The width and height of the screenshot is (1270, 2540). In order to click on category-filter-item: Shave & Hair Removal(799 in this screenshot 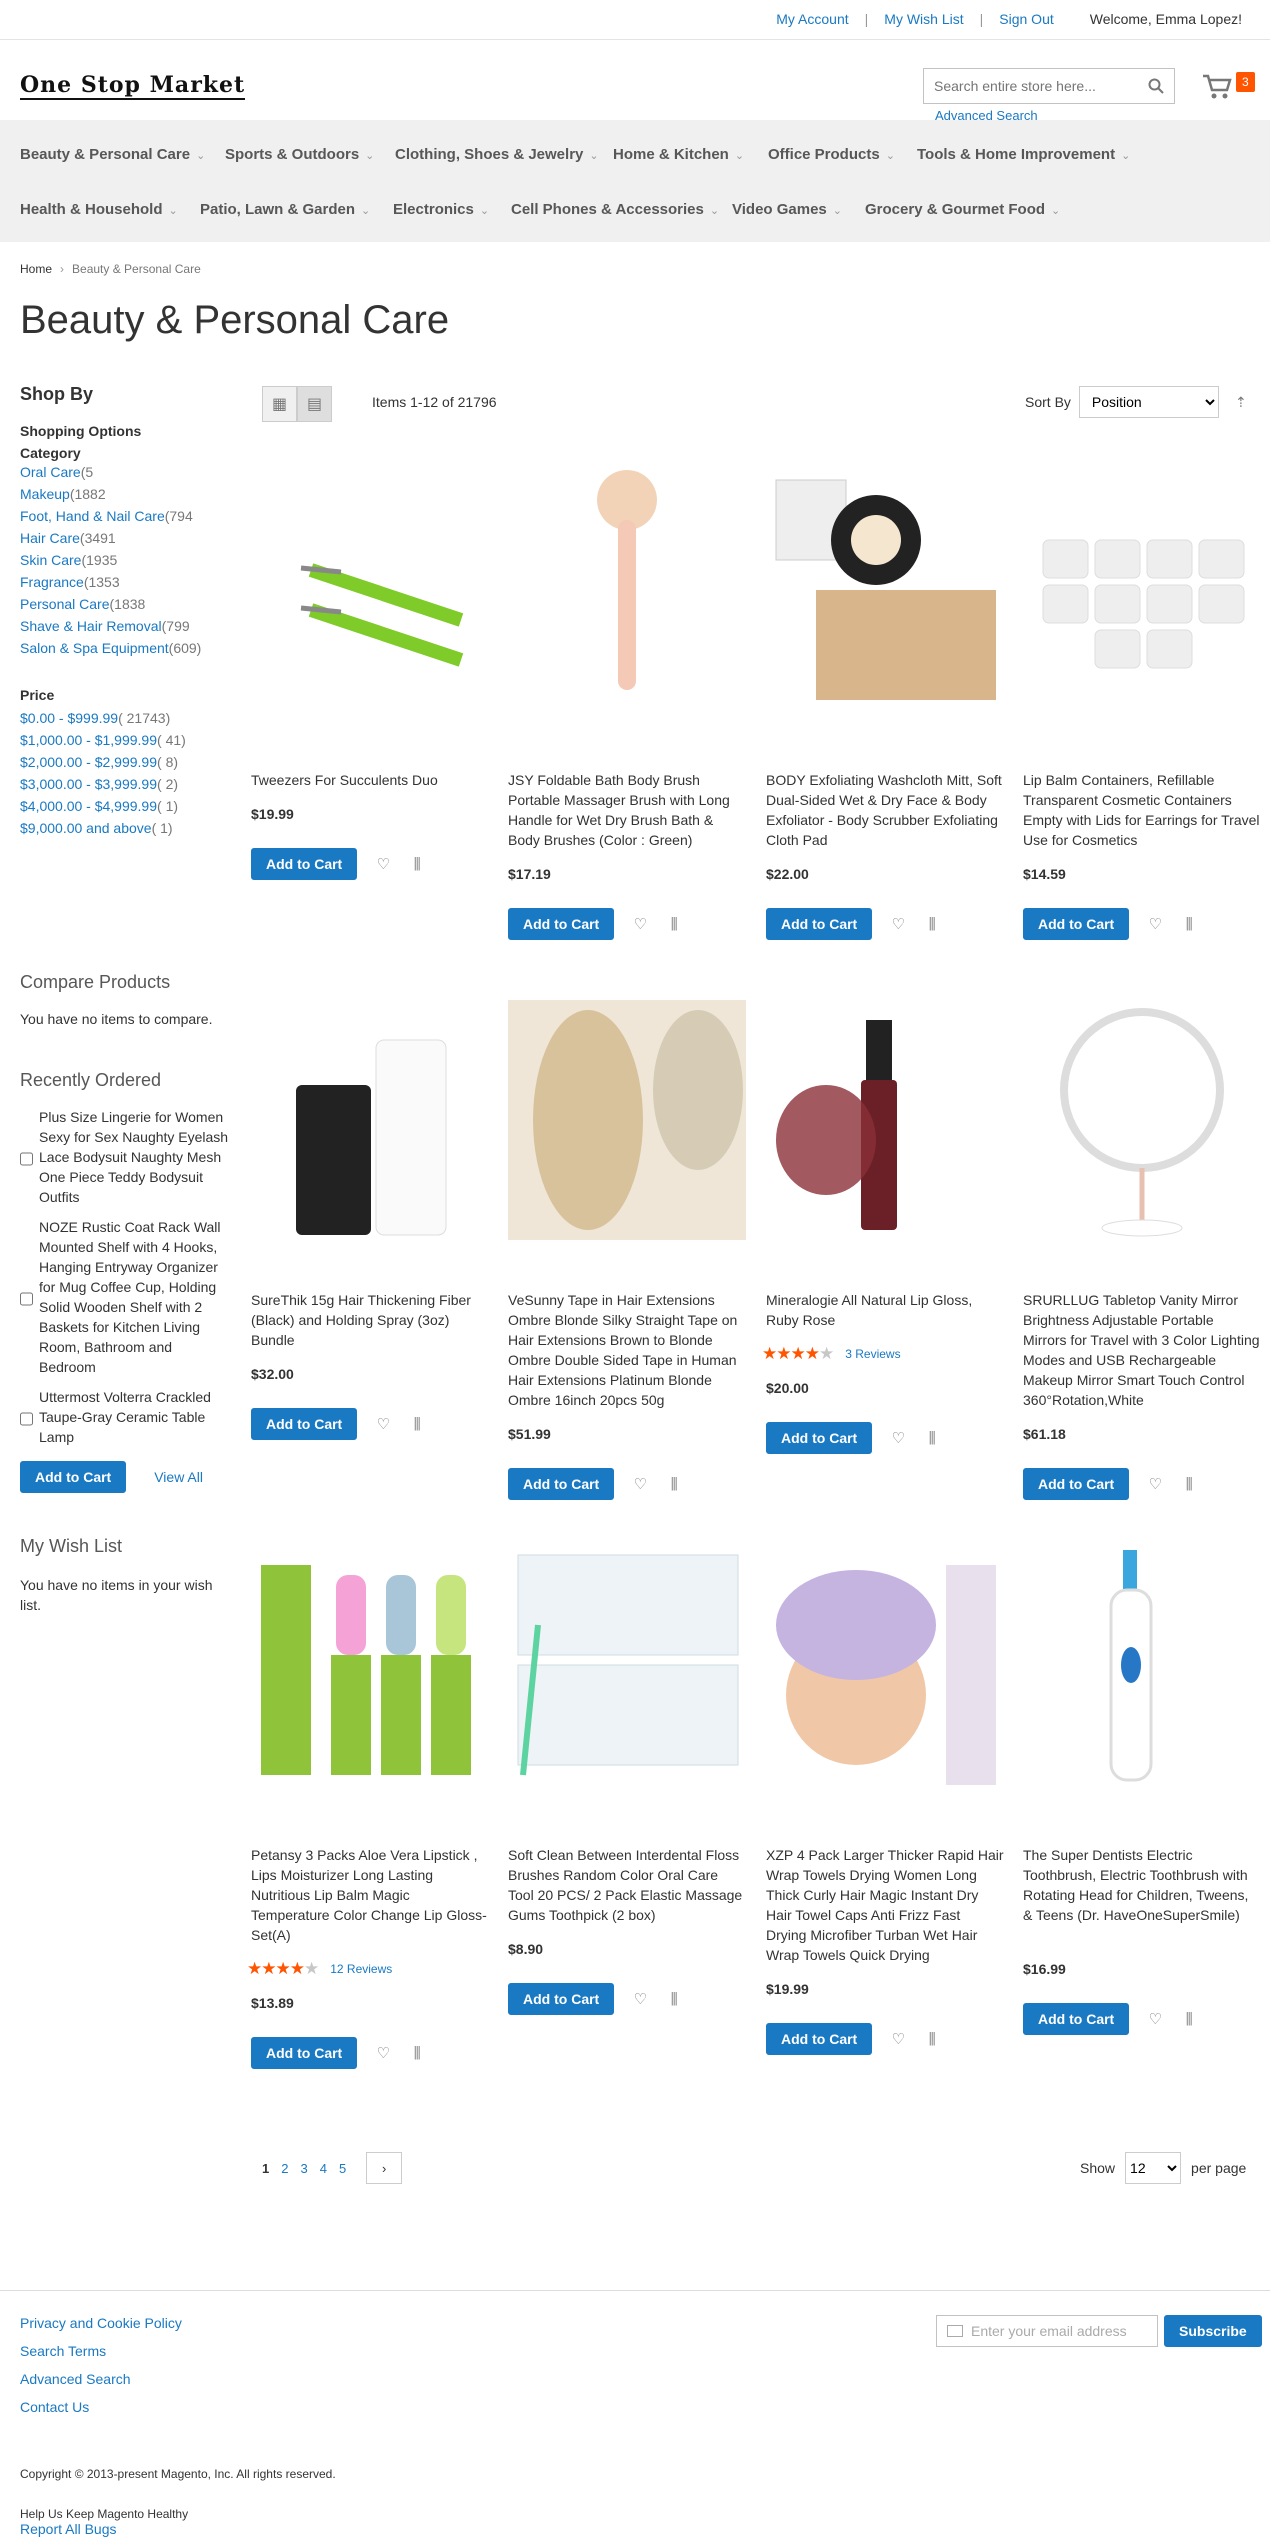, I will do `click(125, 626)`.